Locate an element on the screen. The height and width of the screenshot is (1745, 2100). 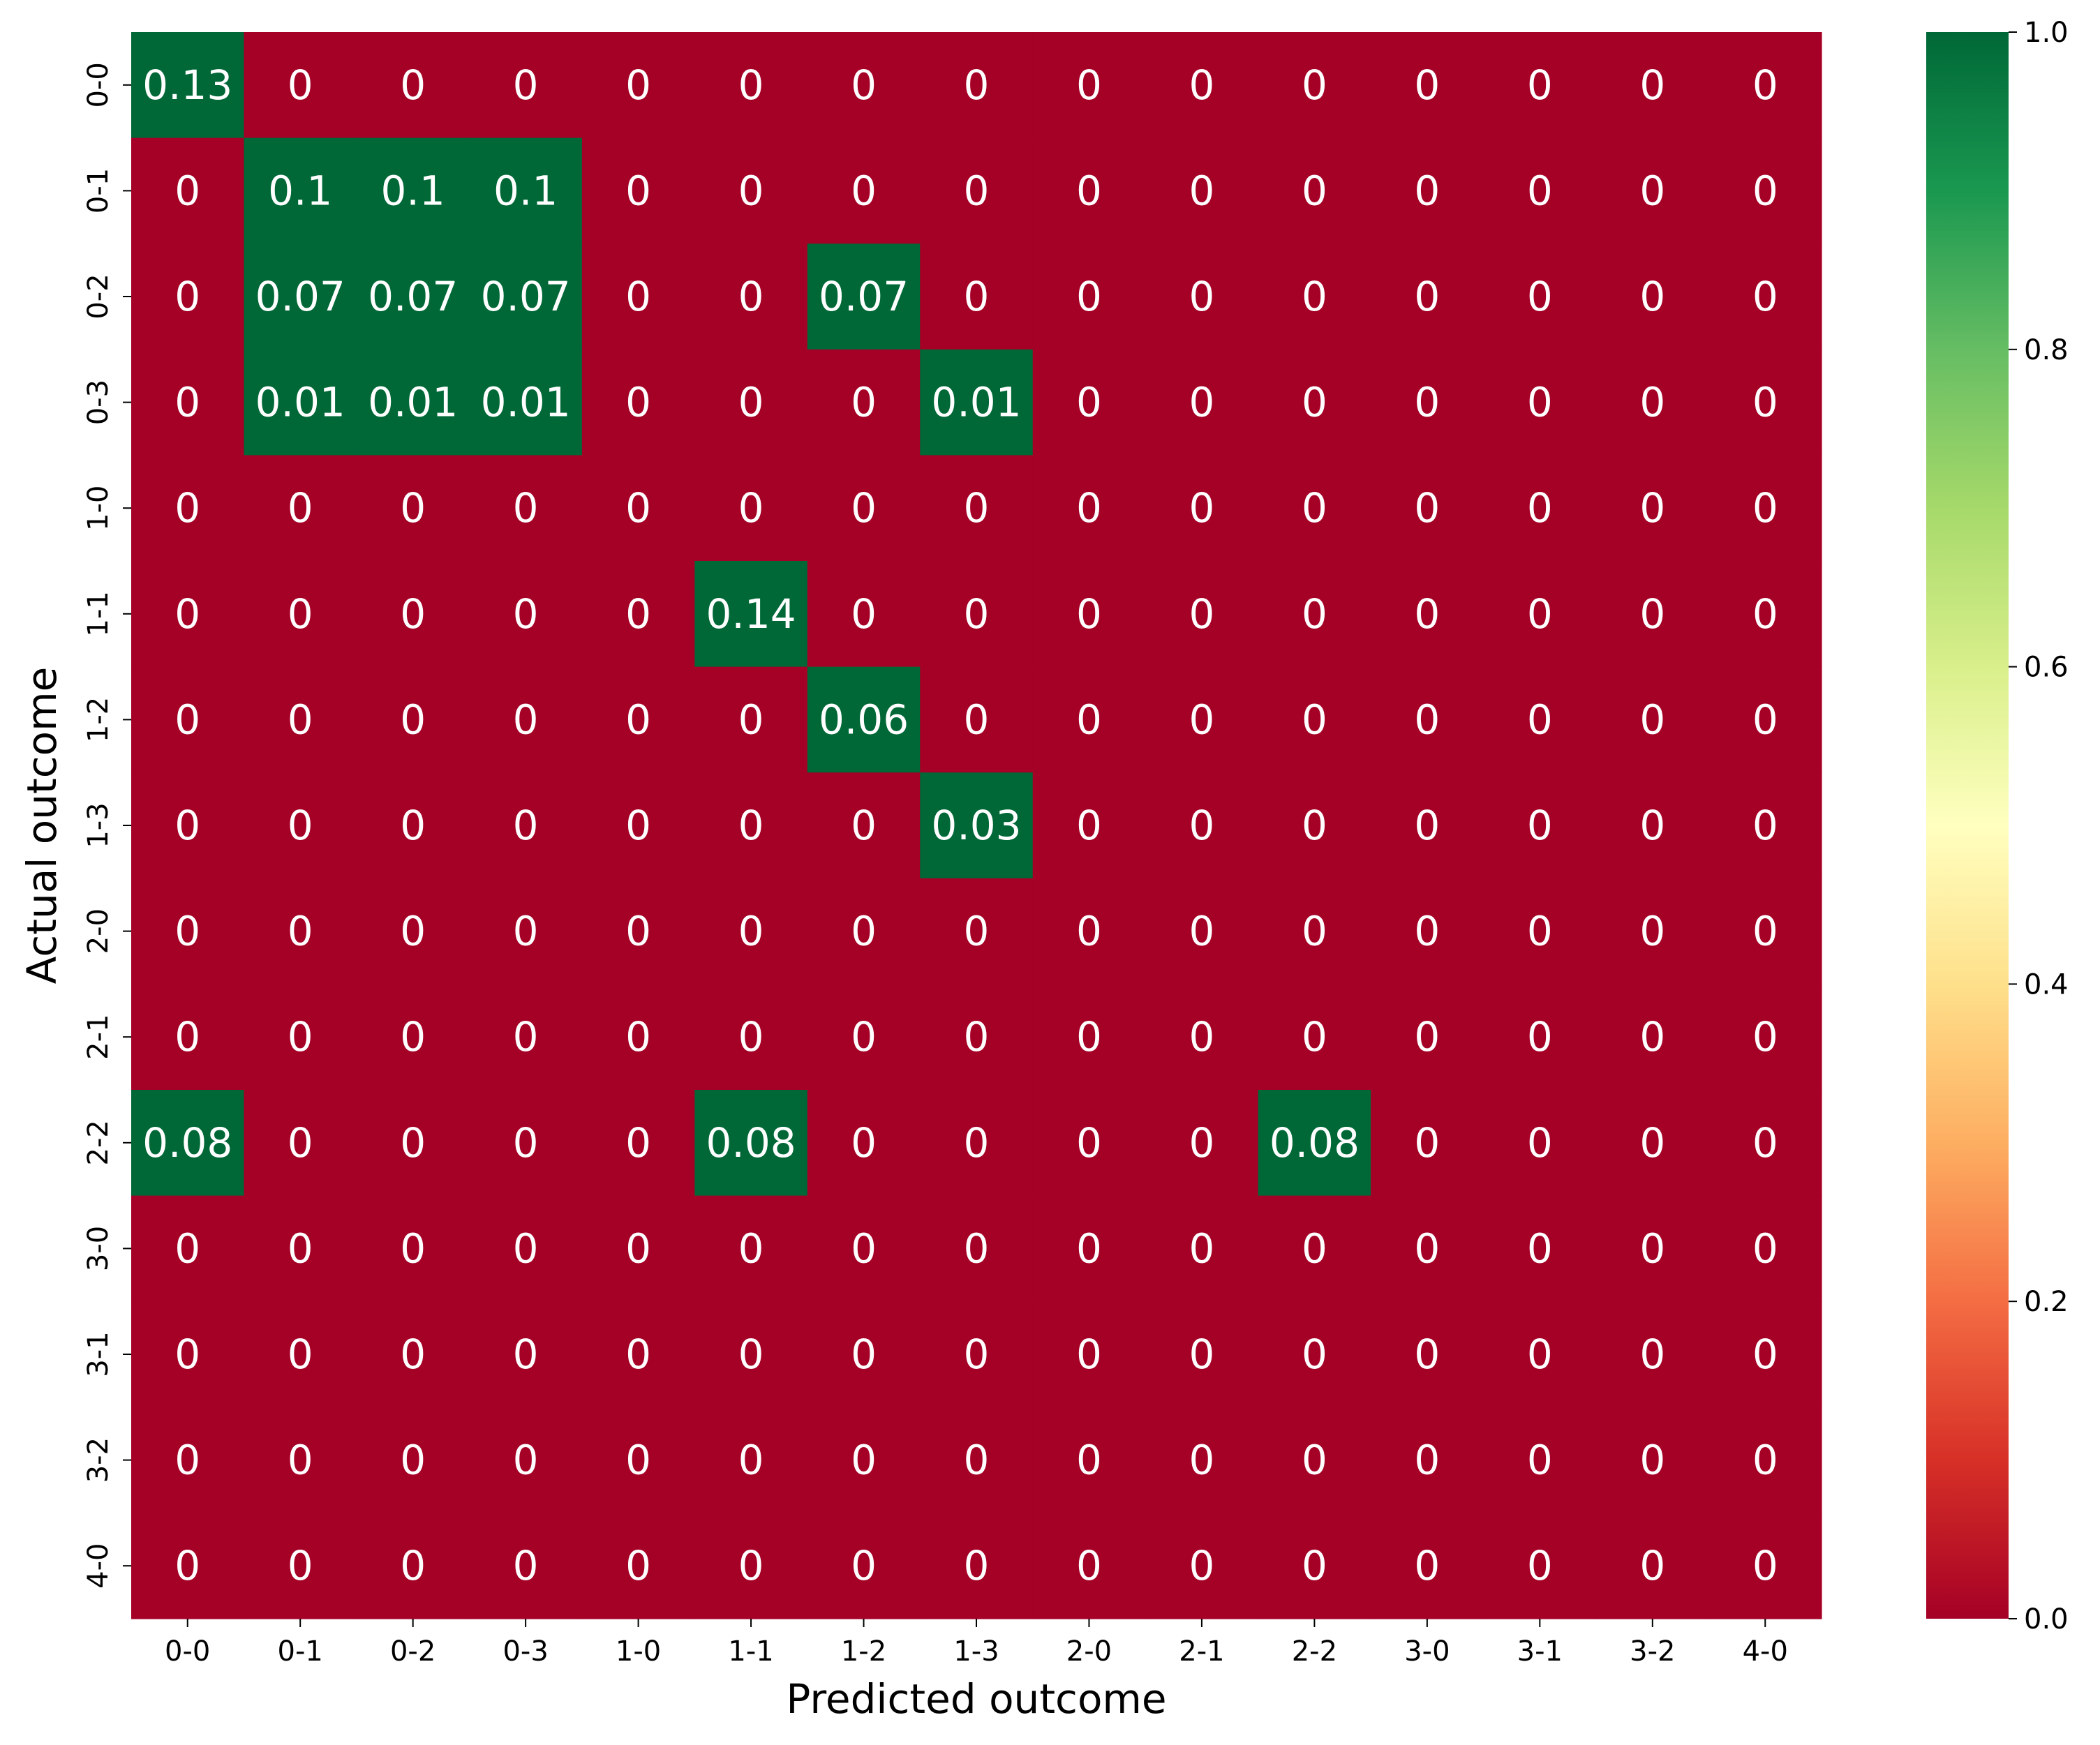
colorbar-tick-label: 0.6 is located at coordinates (2046, 668).